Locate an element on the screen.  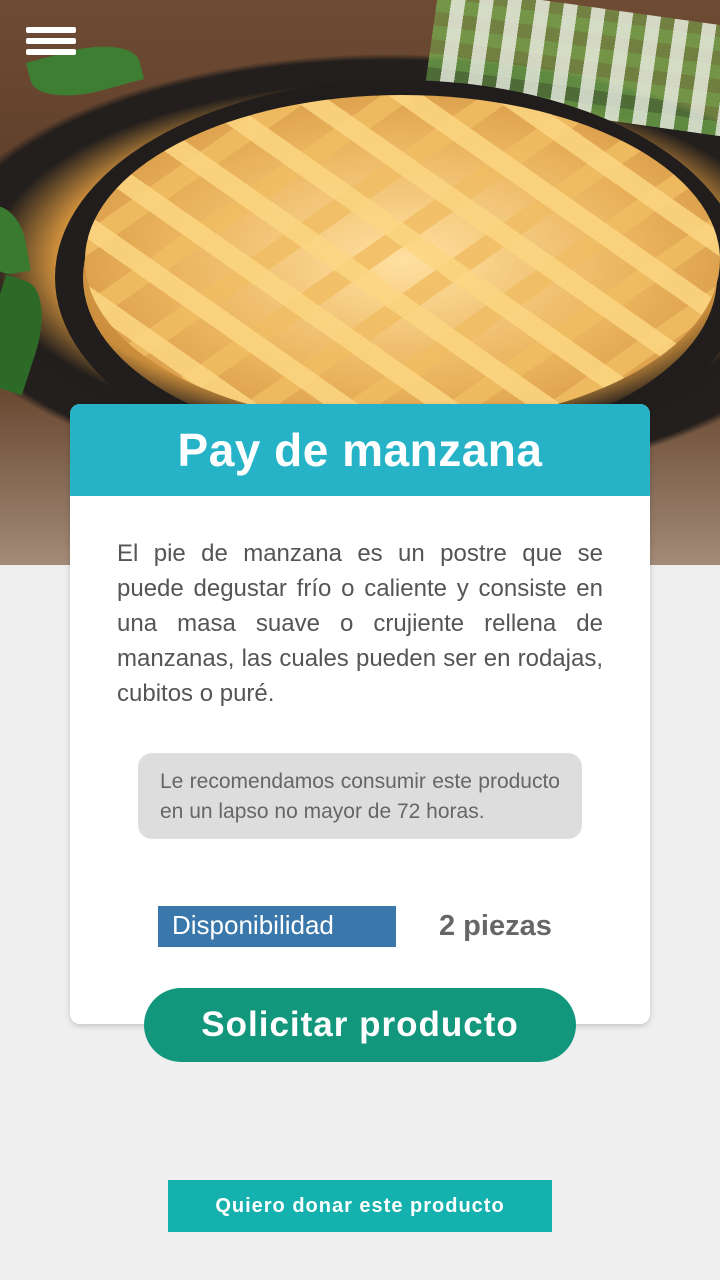
product-title: Pay de manzana is located at coordinates (360, 450).